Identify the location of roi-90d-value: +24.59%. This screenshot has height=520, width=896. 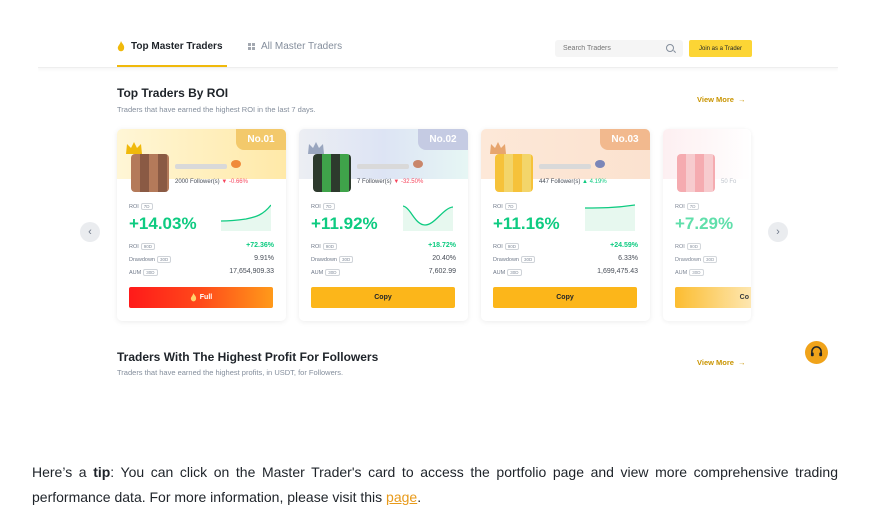
(624, 245).